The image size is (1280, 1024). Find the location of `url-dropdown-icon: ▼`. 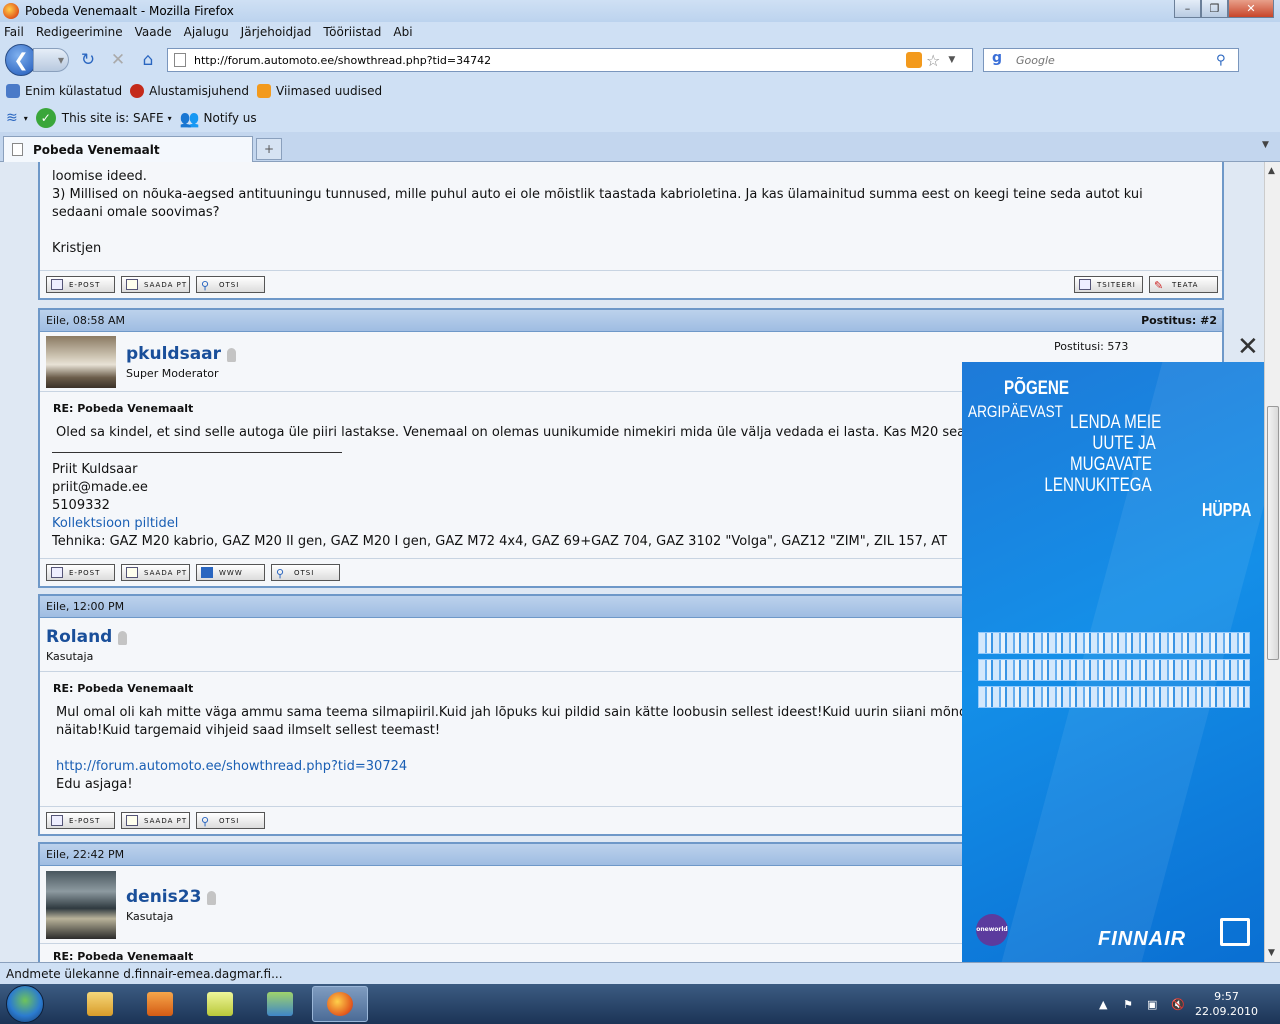

url-dropdown-icon: ▼ is located at coordinates (951, 60).